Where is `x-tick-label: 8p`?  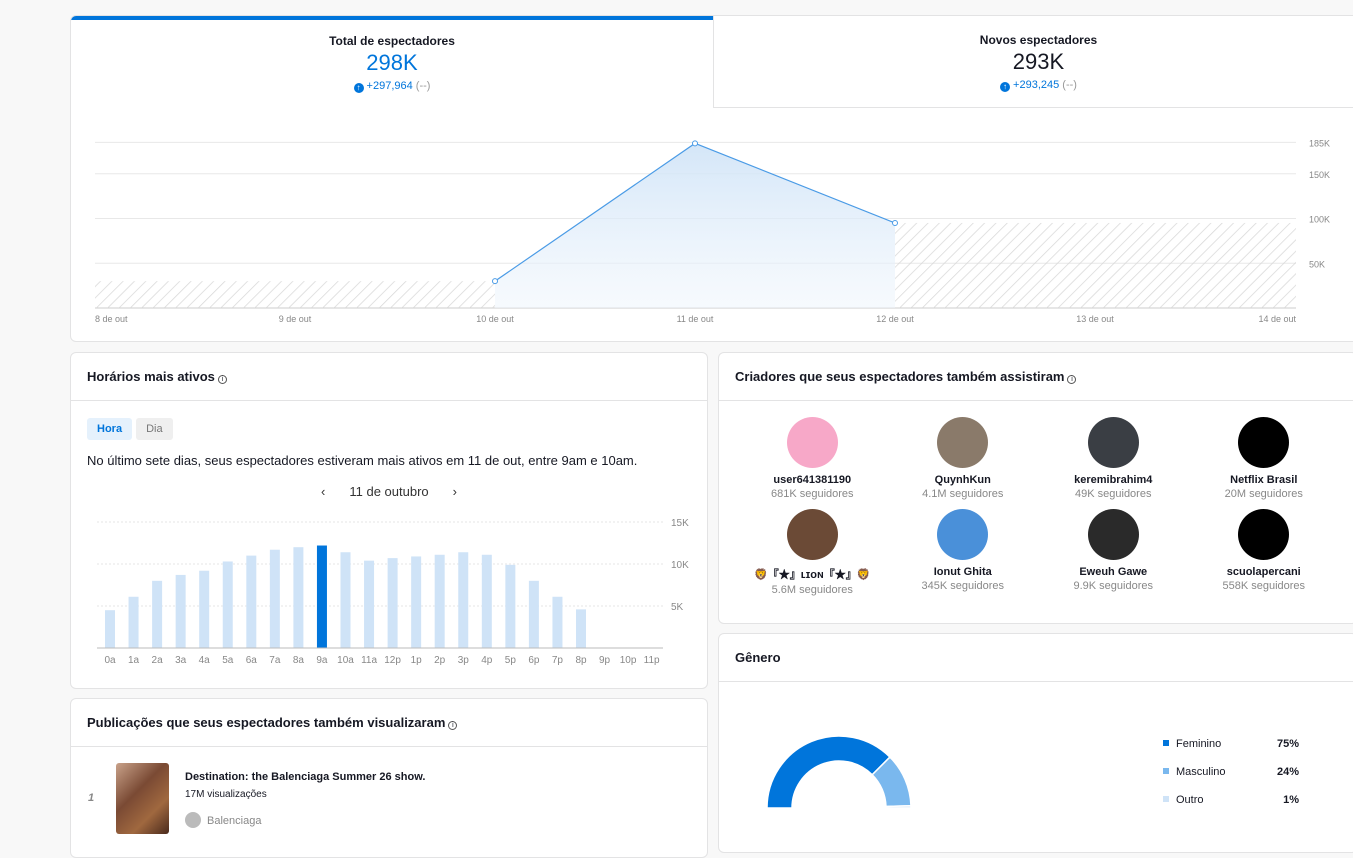 x-tick-label: 8p is located at coordinates (581, 660).